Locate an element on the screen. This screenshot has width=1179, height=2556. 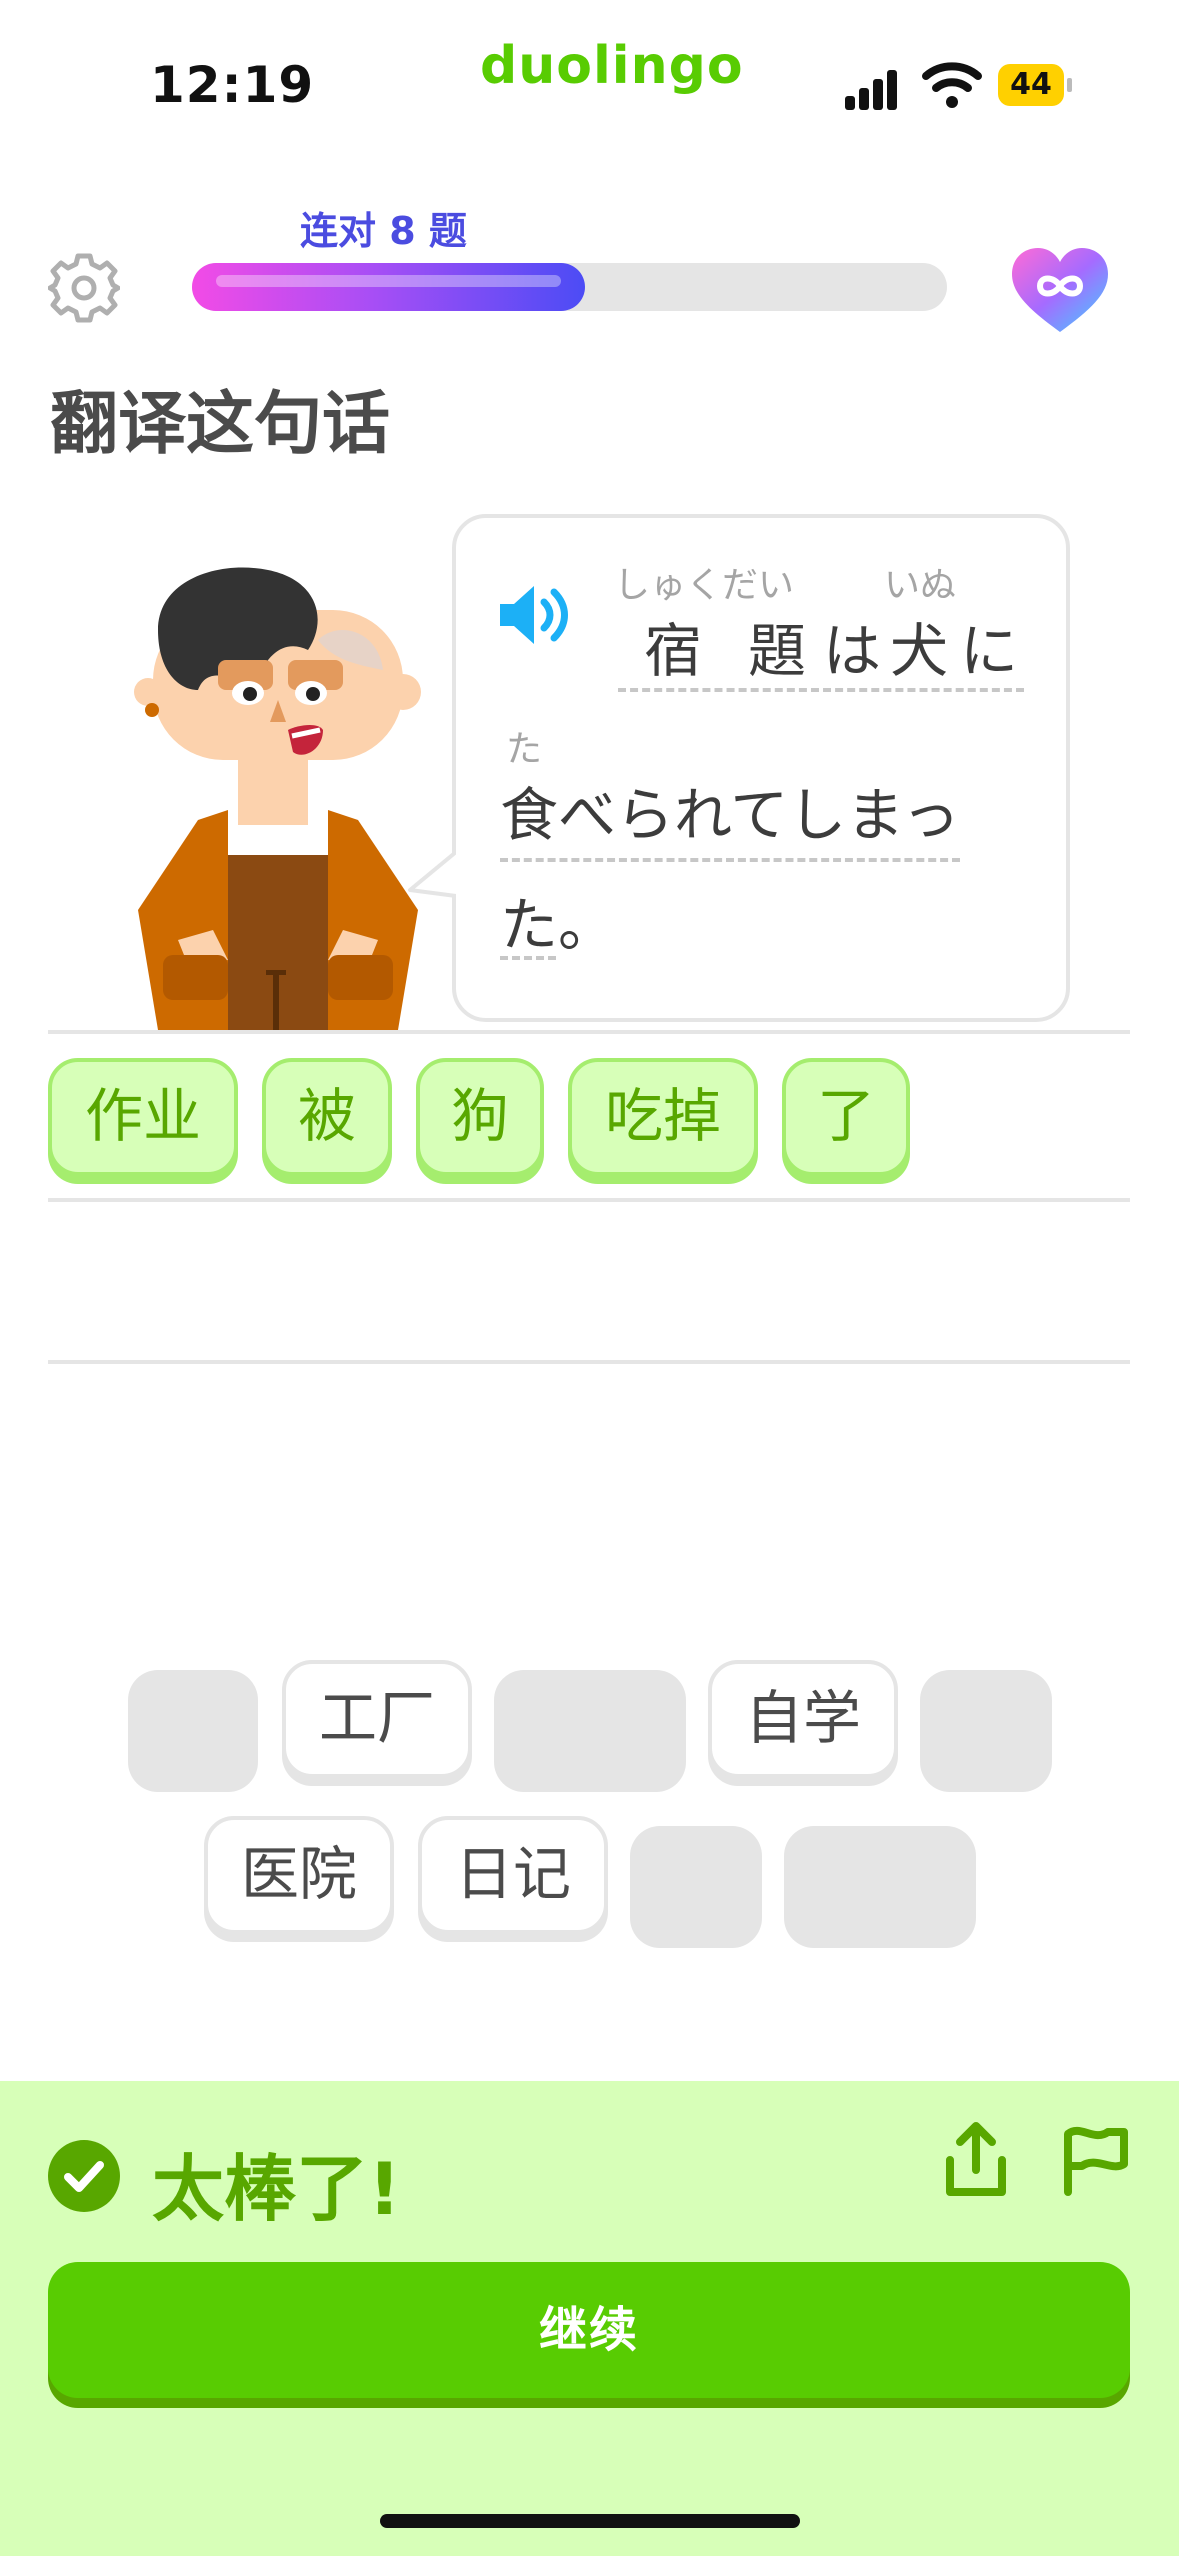
kanji-shuku: 宿 is located at coordinates (673, 651).